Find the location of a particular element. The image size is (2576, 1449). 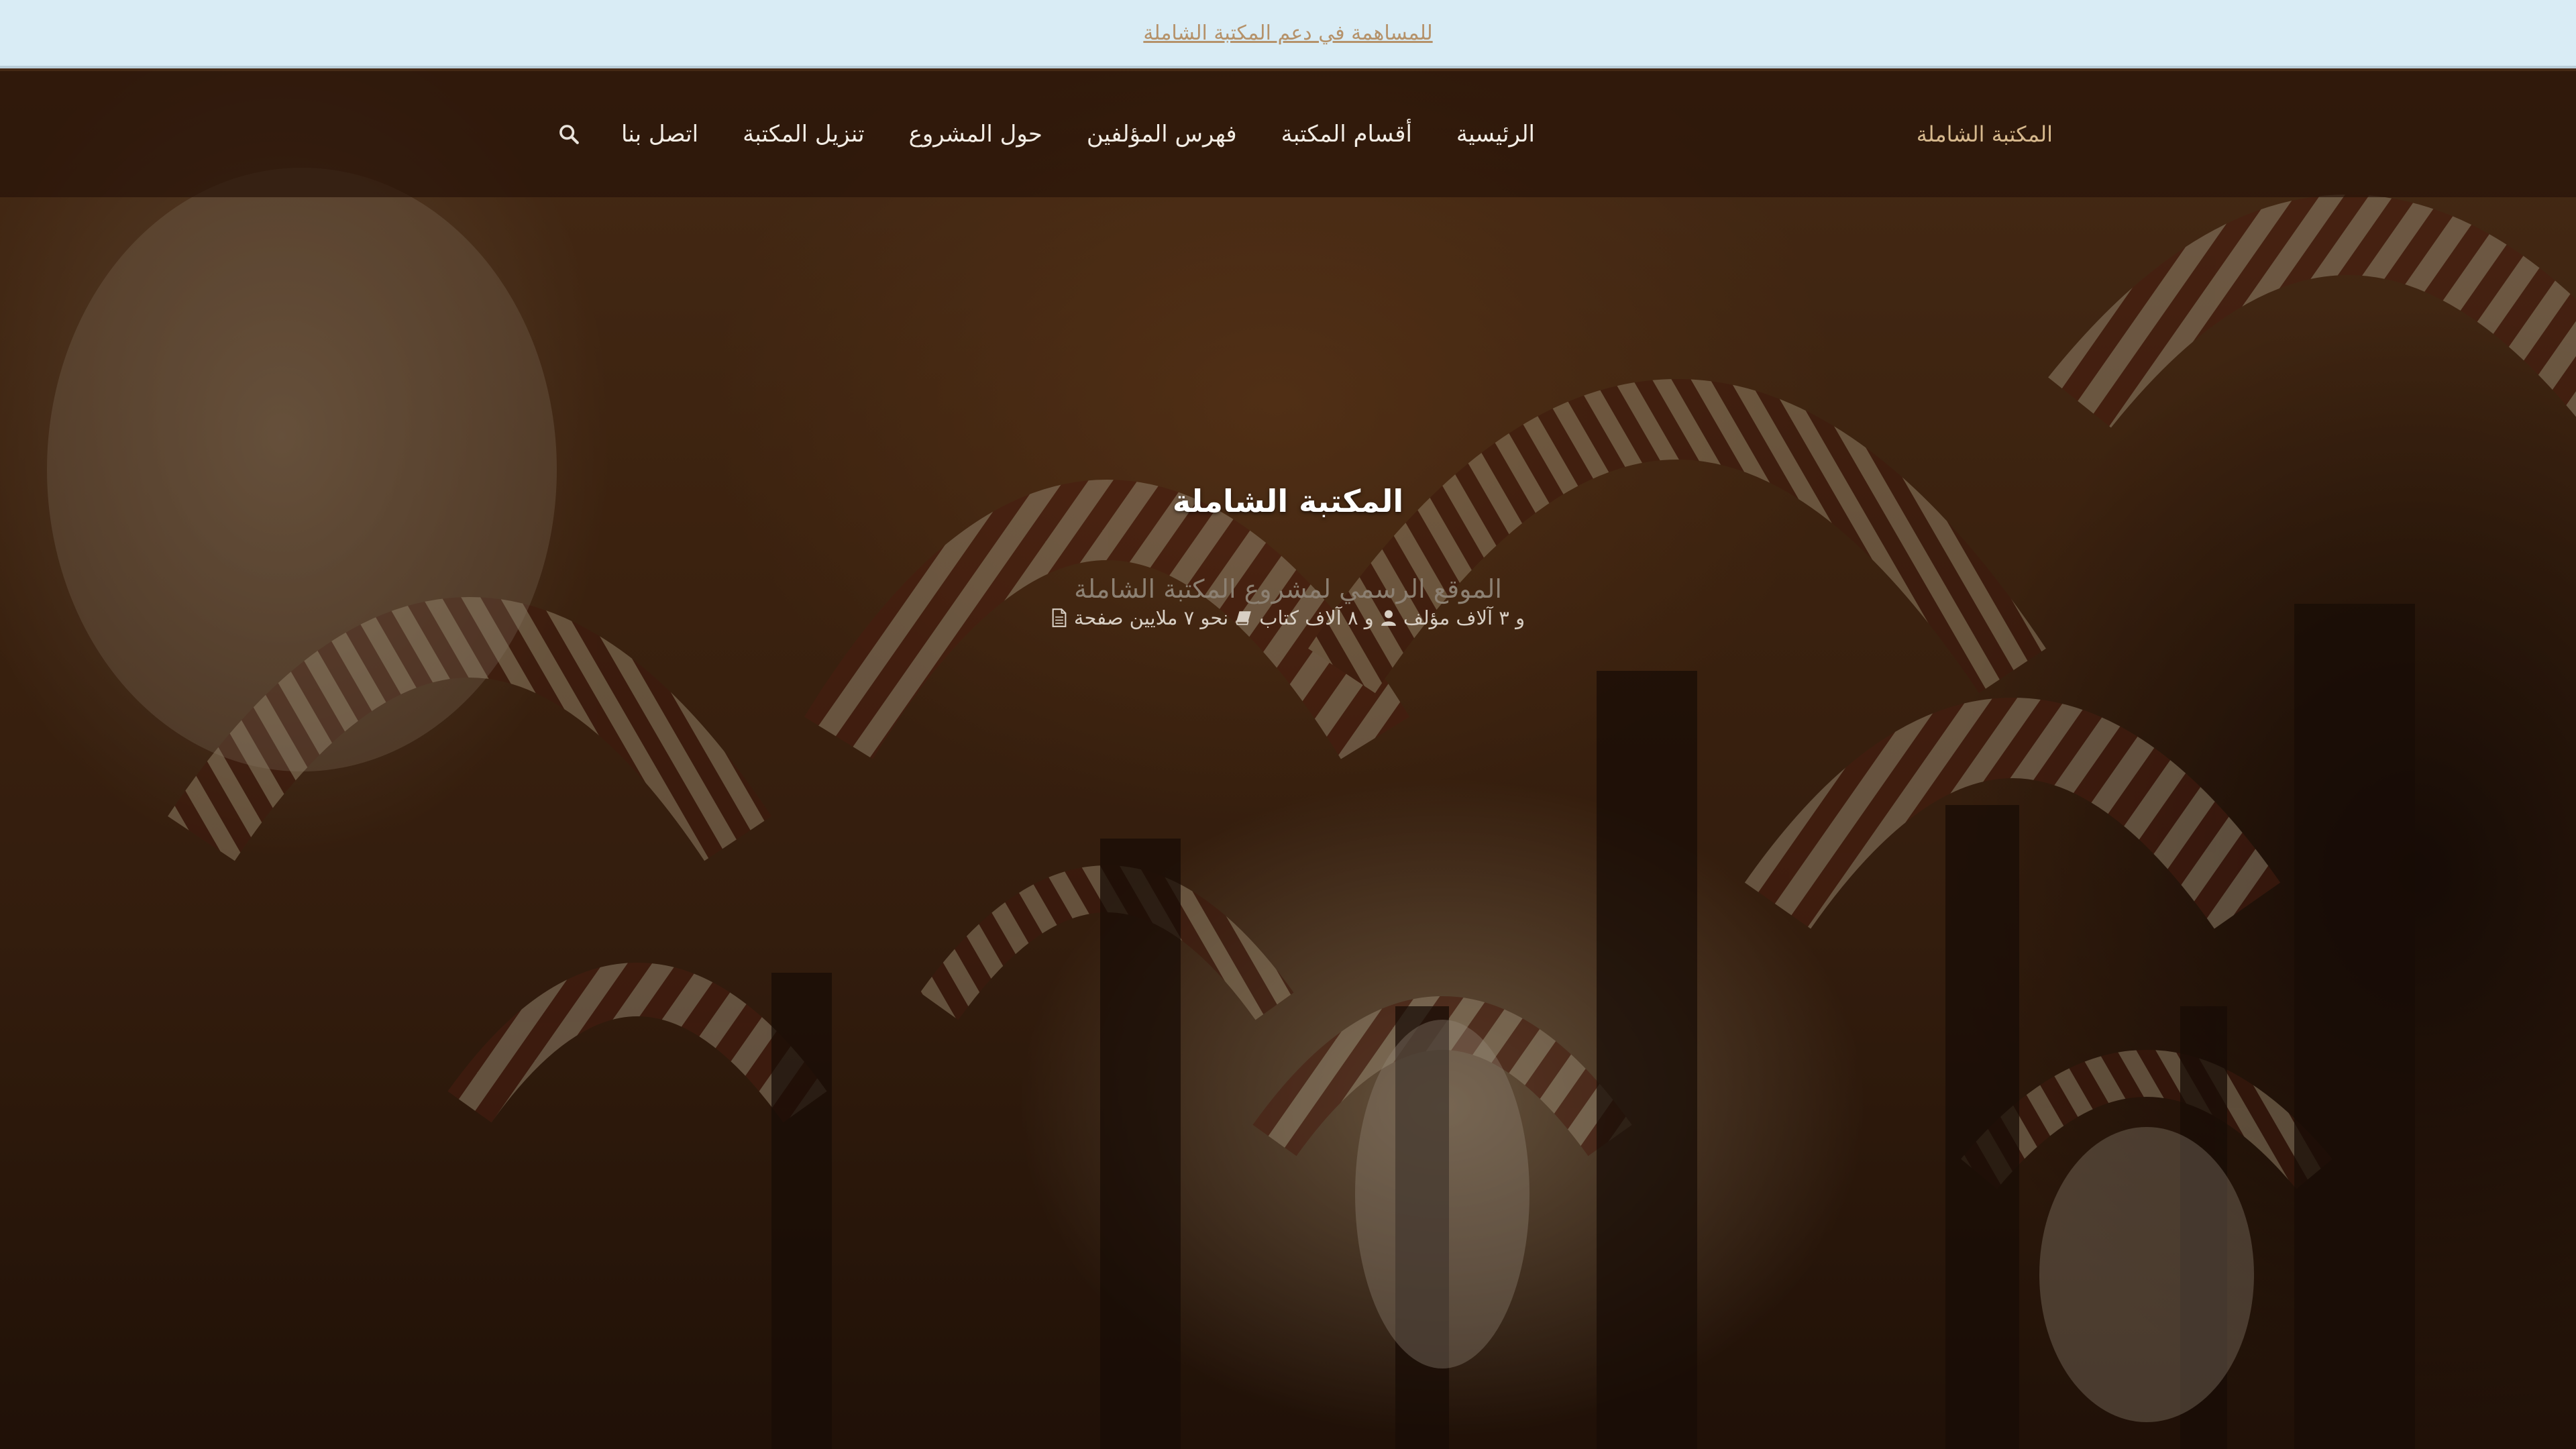

hero-title: المكتبة الشاملة is located at coordinates (1288, 501).